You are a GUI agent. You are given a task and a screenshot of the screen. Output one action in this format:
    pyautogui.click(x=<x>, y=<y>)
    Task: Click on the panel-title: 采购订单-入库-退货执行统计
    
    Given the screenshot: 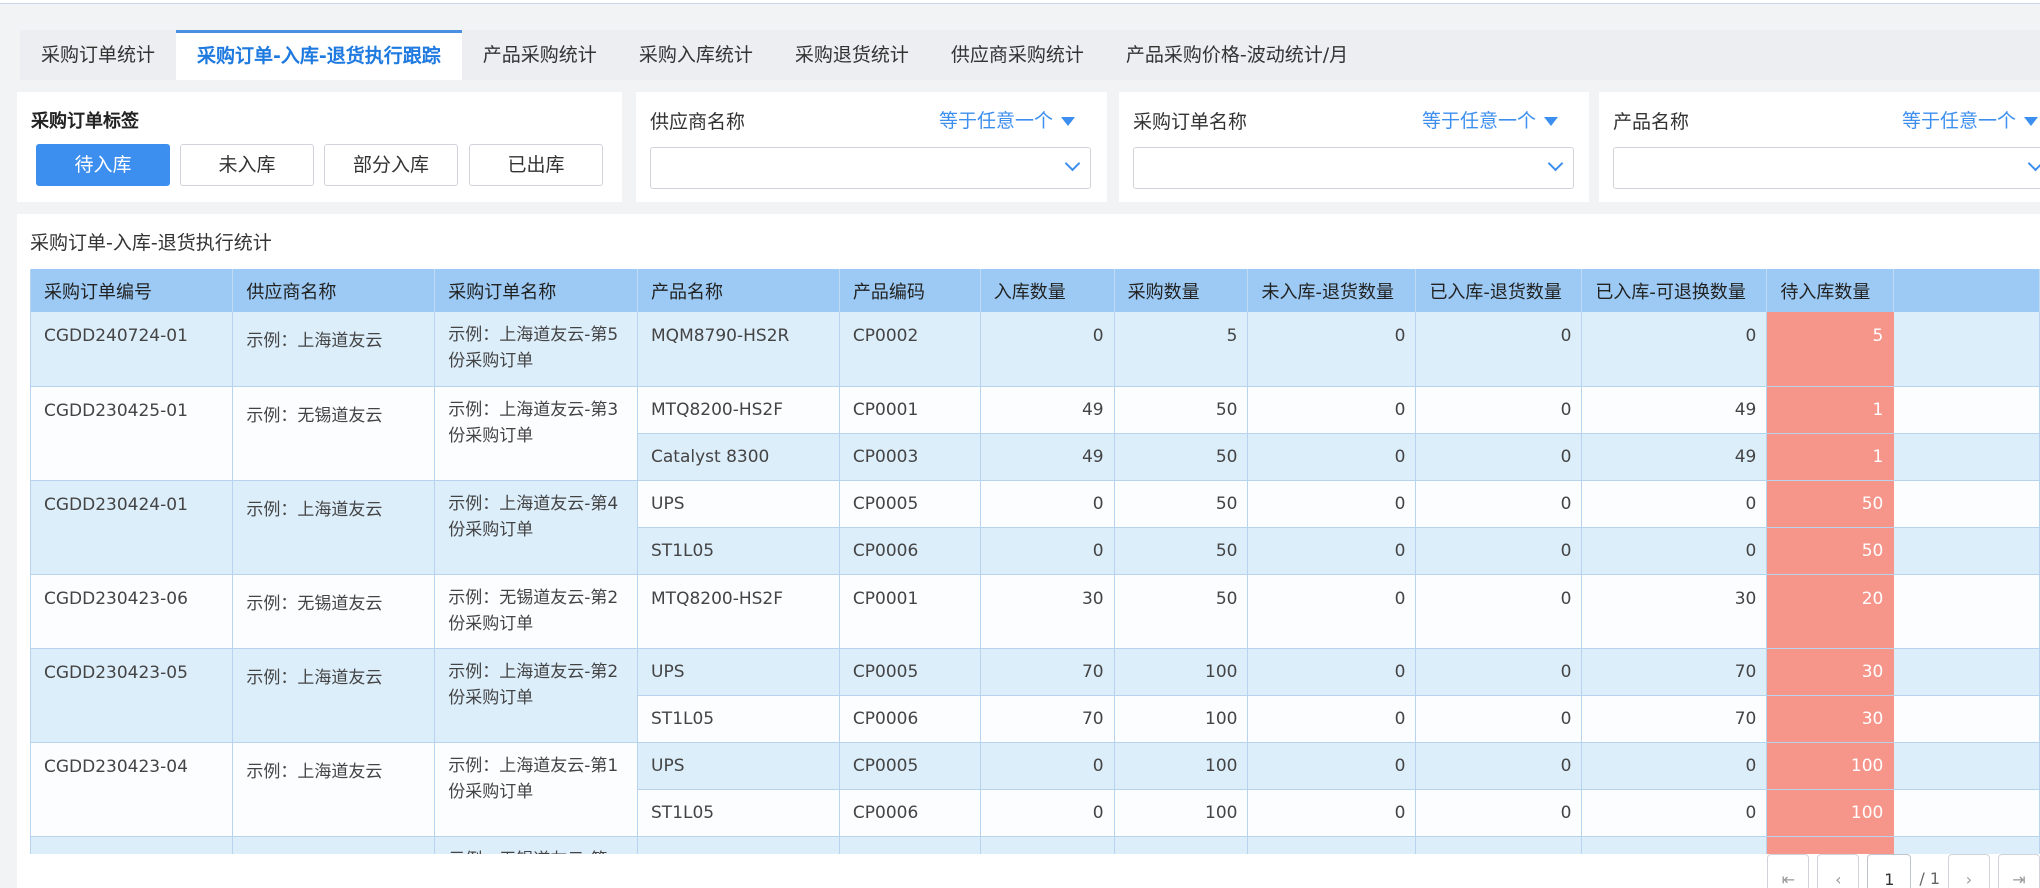 What is the action you would take?
    pyautogui.click(x=151, y=243)
    